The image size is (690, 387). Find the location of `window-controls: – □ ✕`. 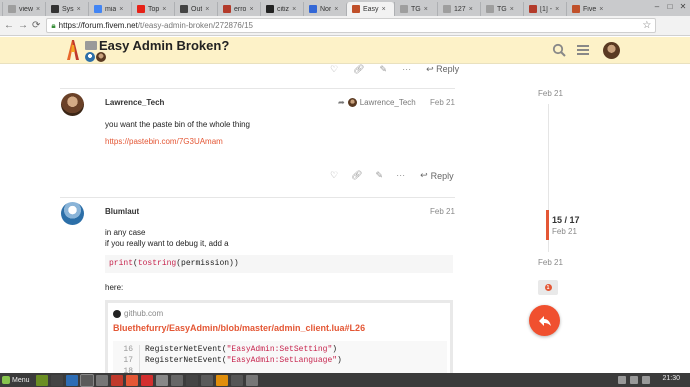

window-controls: – □ ✕ is located at coordinates (670, 6).